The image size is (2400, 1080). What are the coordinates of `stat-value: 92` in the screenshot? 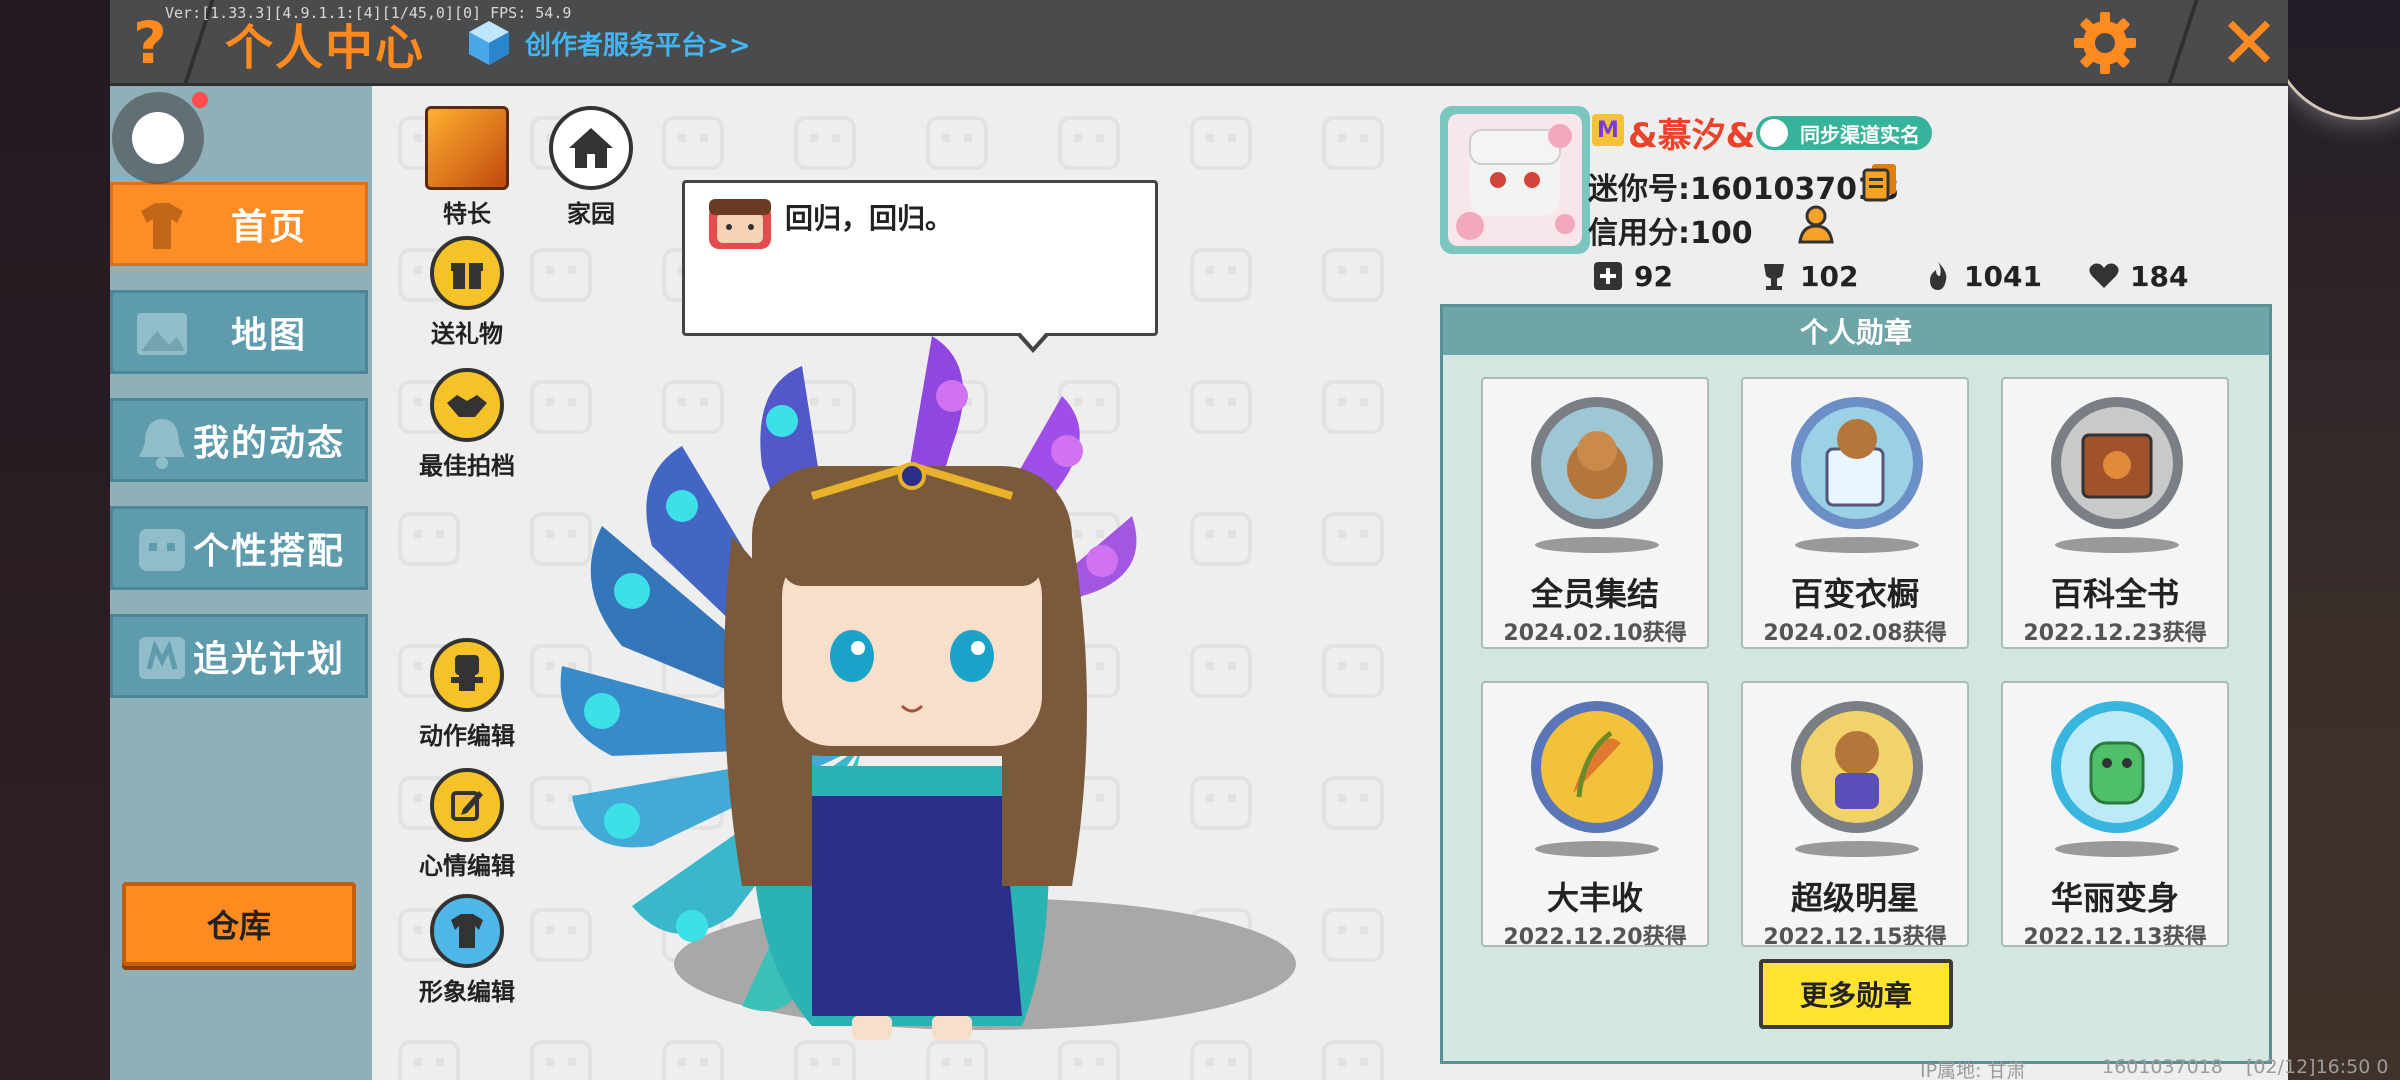 It's located at (1653, 276).